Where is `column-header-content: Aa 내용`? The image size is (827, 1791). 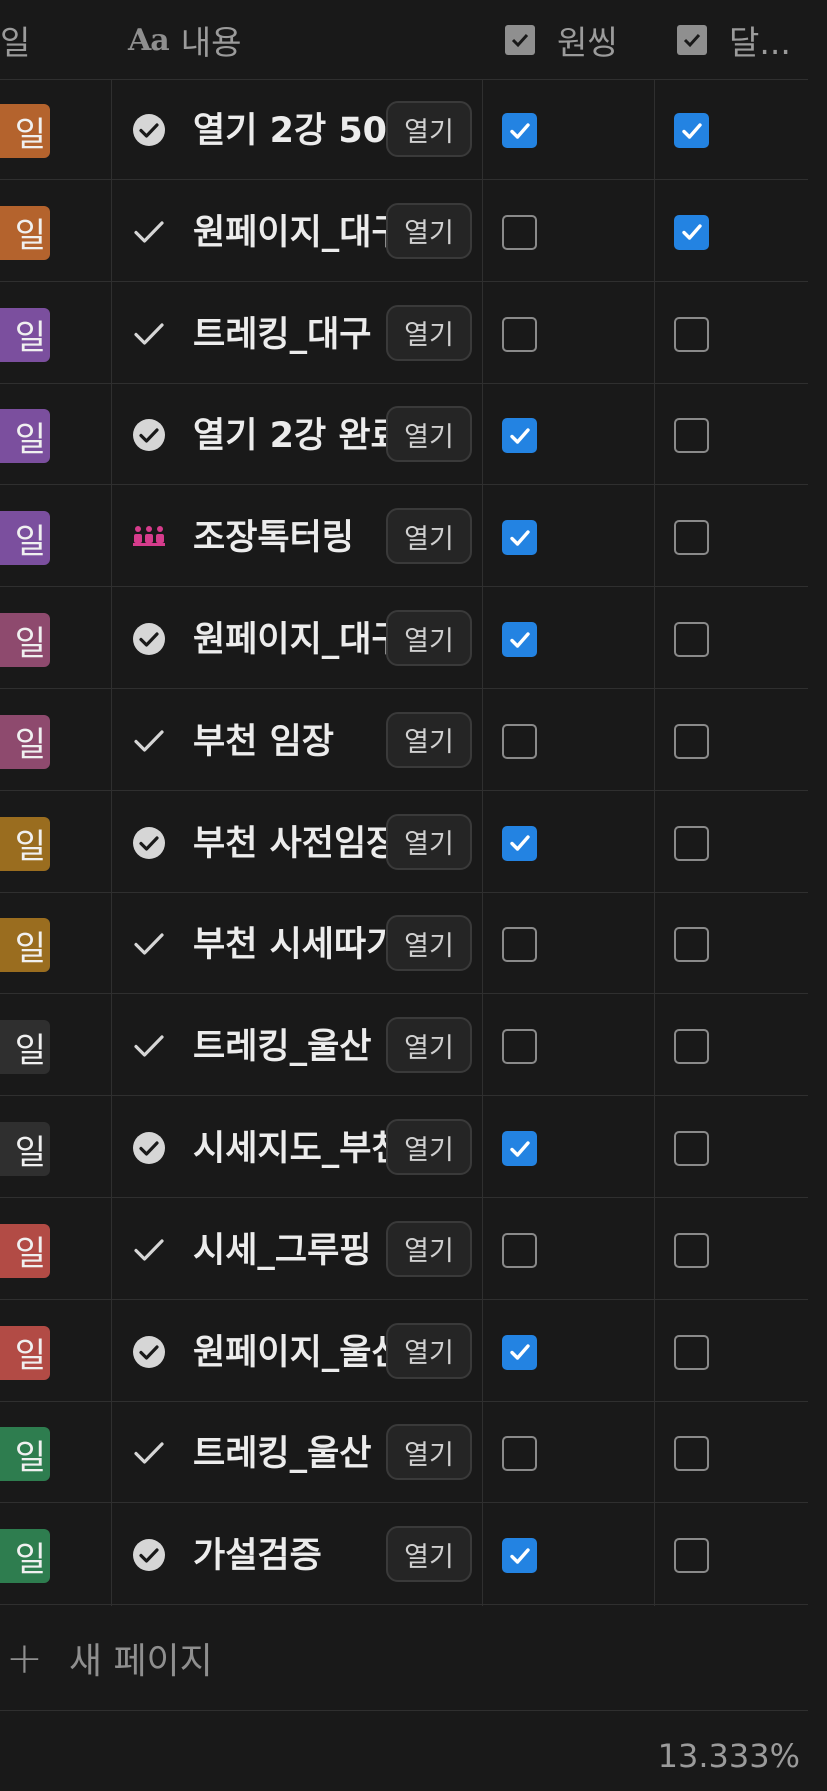 column-header-content: Aa 내용 is located at coordinates (185, 40).